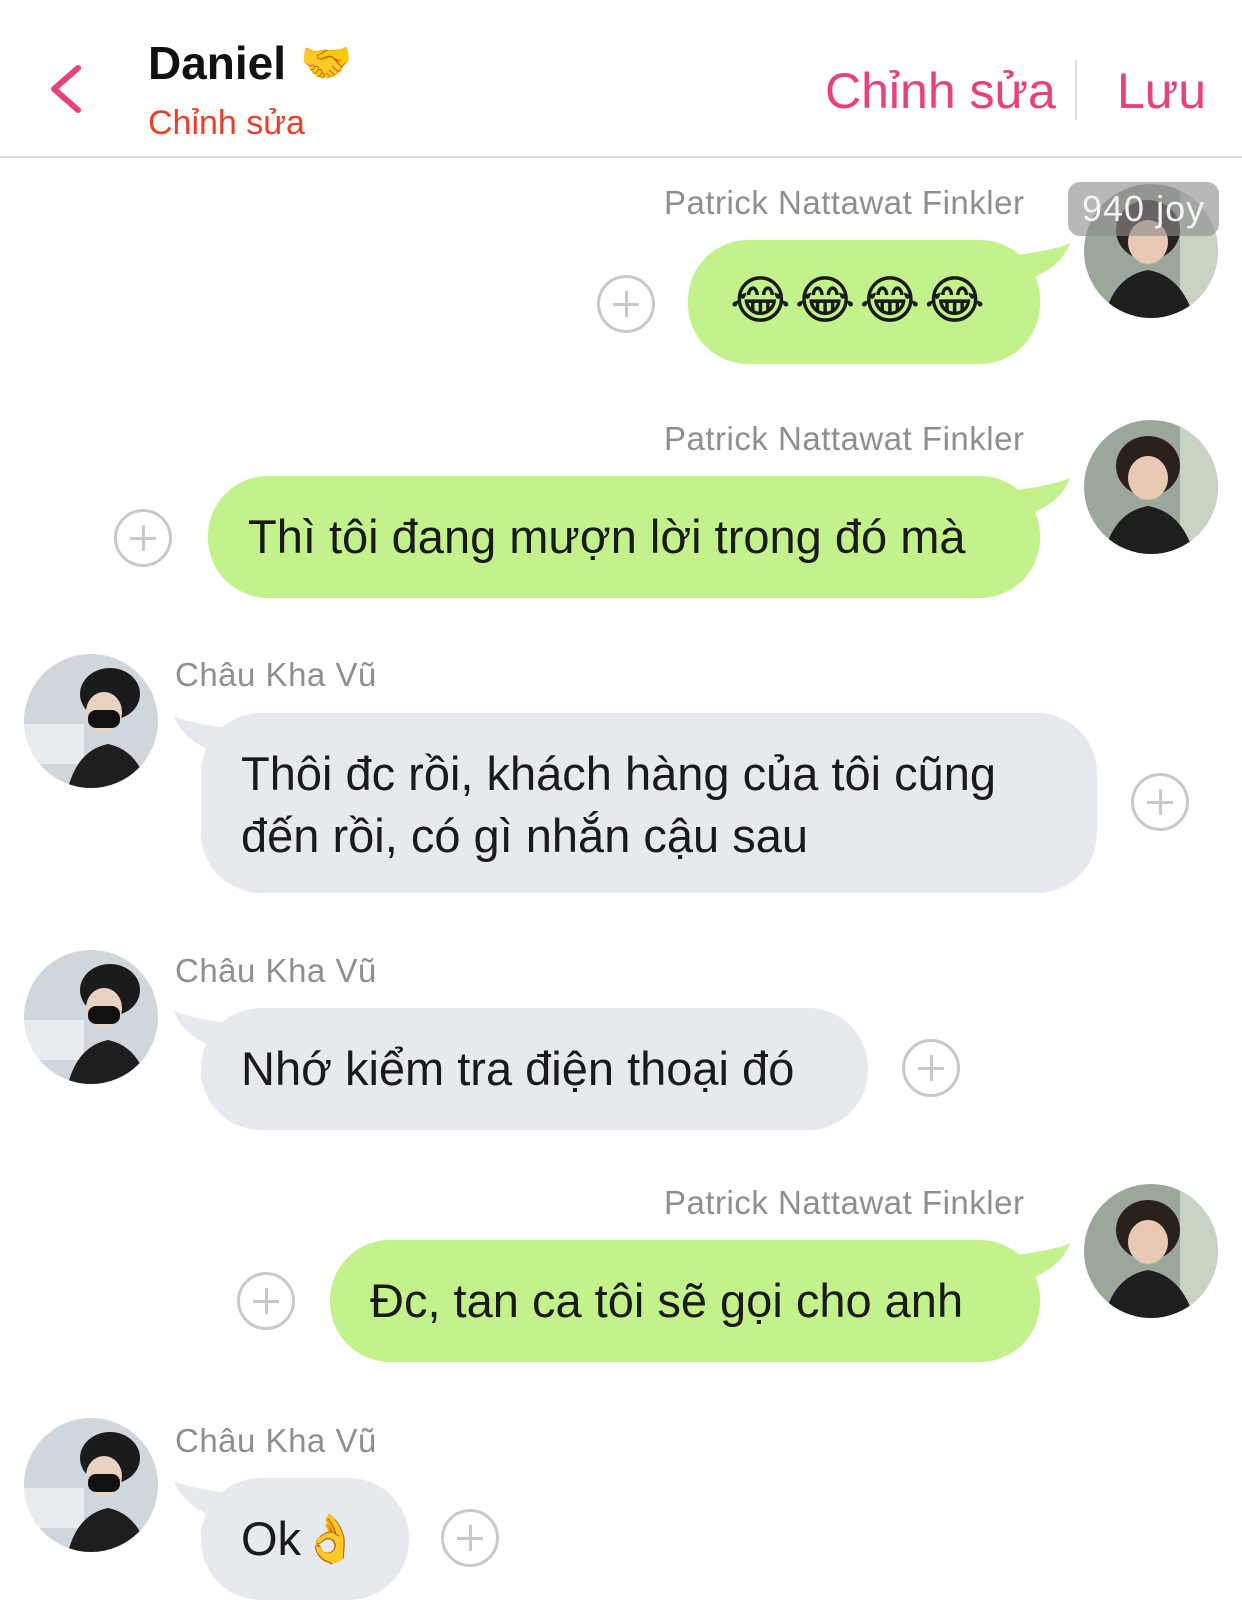 The image size is (1242, 1619). What do you see at coordinates (534, 1069) in the screenshot?
I see `message-bubble: Nhớ kiểm tra điện thoại đó` at bounding box center [534, 1069].